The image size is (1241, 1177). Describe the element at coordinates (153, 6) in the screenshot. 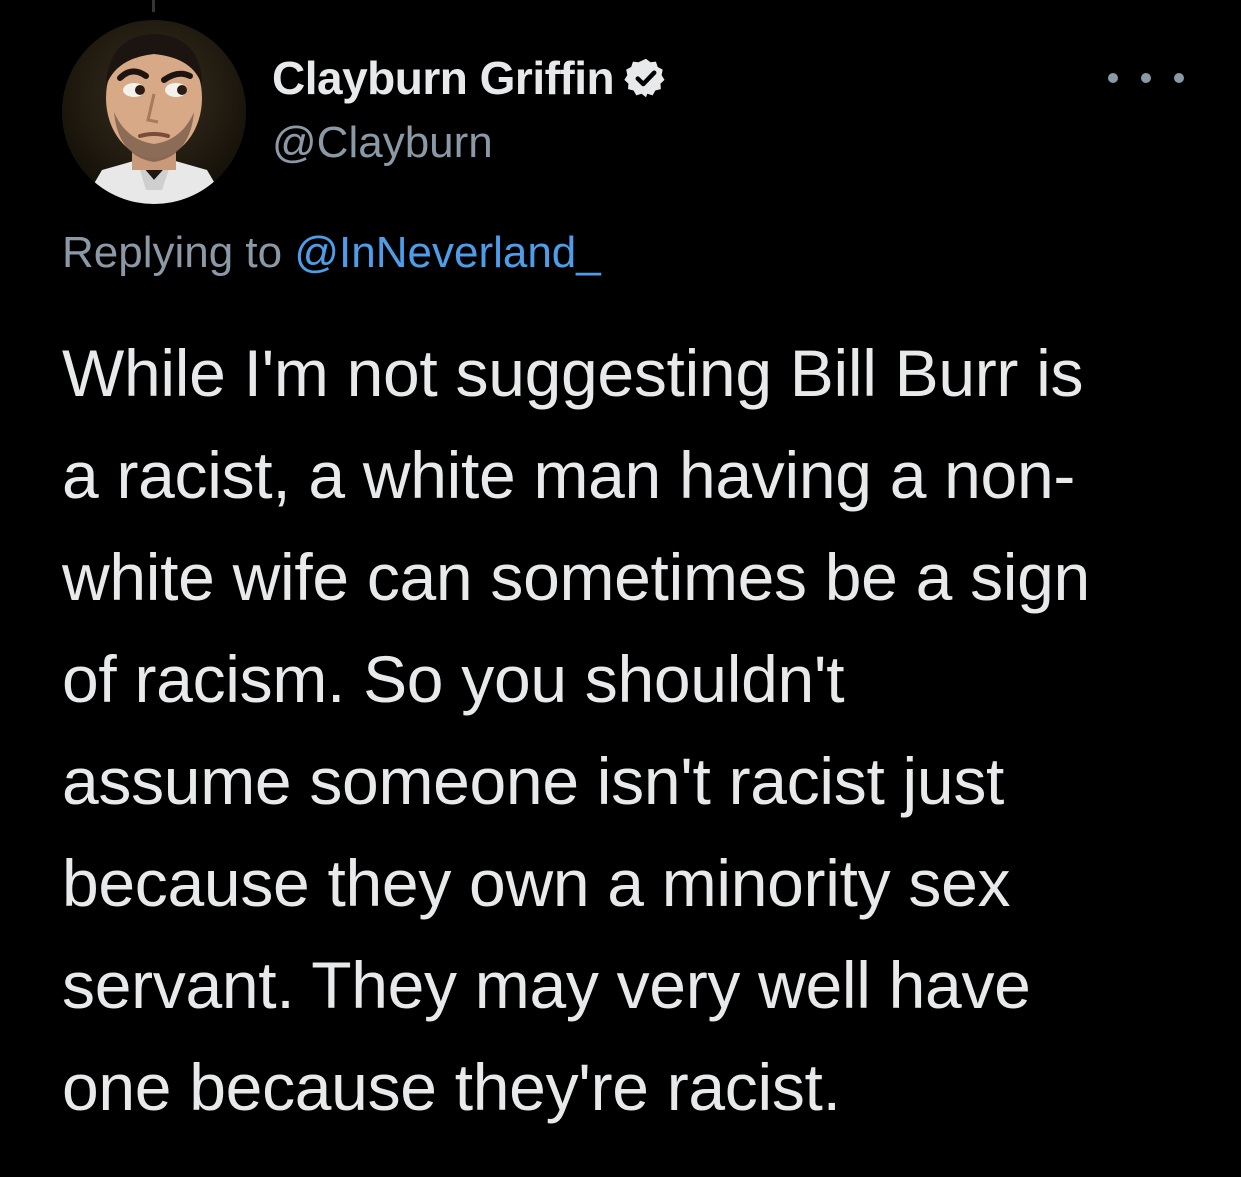

I see `thread-connector-line` at that location.